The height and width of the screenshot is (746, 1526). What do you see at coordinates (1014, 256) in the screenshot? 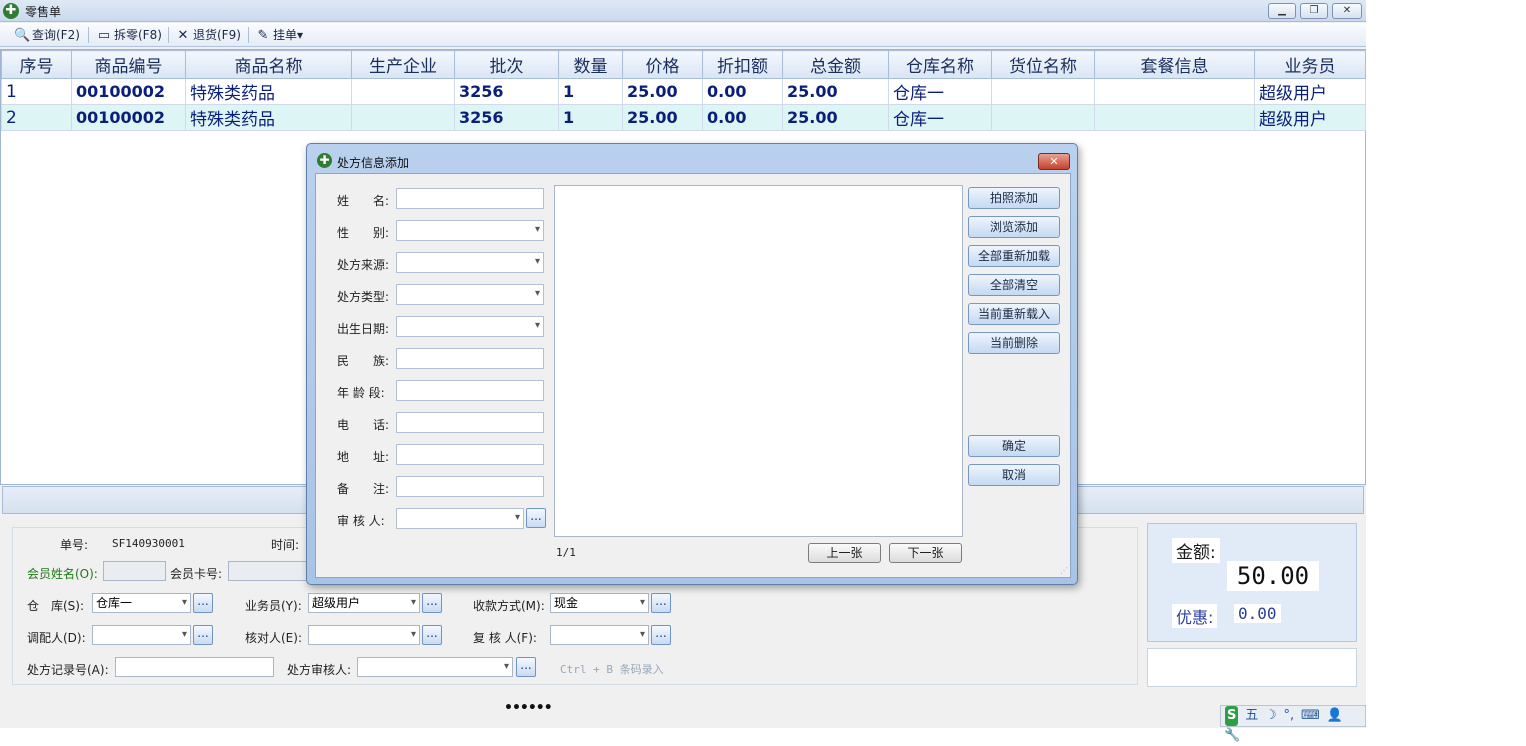
I see `reload-all-button: 全部重新加载` at bounding box center [1014, 256].